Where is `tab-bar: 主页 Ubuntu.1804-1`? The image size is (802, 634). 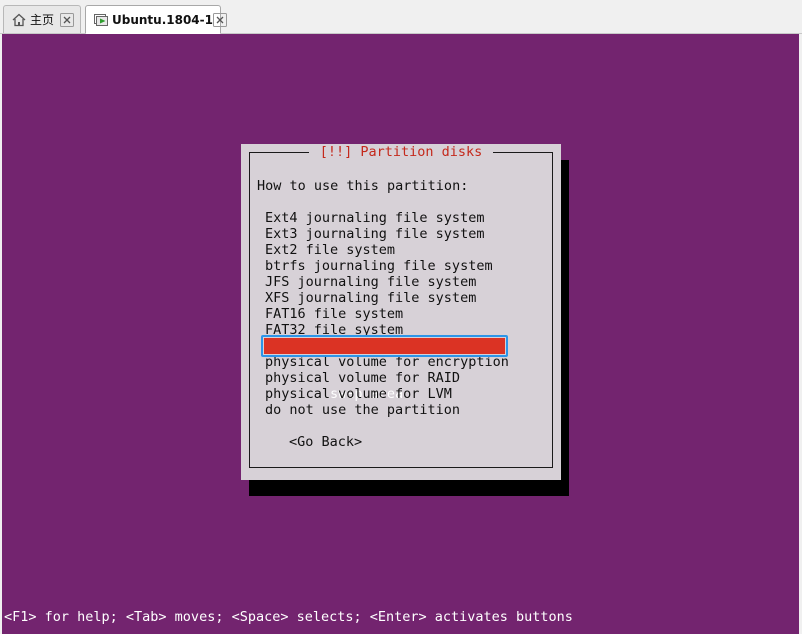
tab-bar: 主页 Ubuntu.1804-1 is located at coordinates (401, 17).